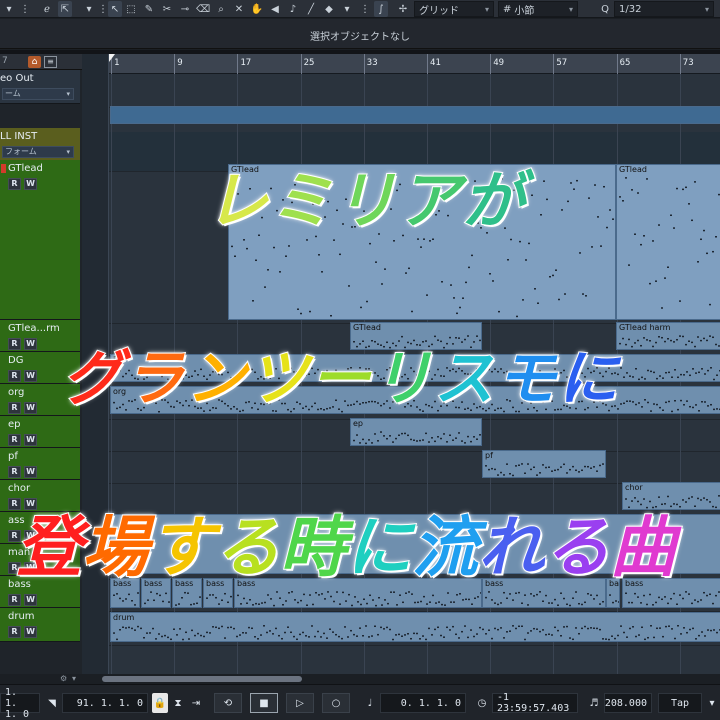 The height and width of the screenshot is (720, 720). I want to click on folder-part-summary, so click(415, 115).